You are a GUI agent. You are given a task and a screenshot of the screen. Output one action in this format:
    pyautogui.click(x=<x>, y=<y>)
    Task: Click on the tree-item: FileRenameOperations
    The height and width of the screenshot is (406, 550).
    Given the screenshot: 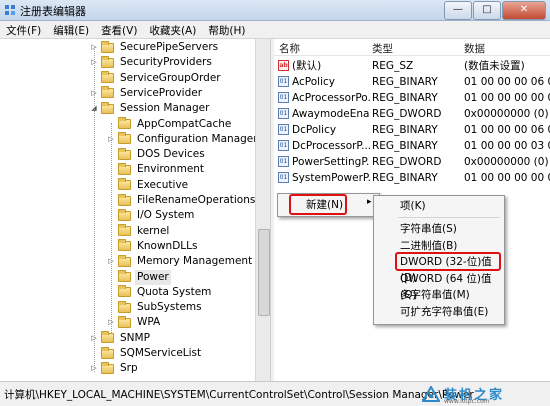 What is the action you would take?
    pyautogui.click(x=182, y=200)
    